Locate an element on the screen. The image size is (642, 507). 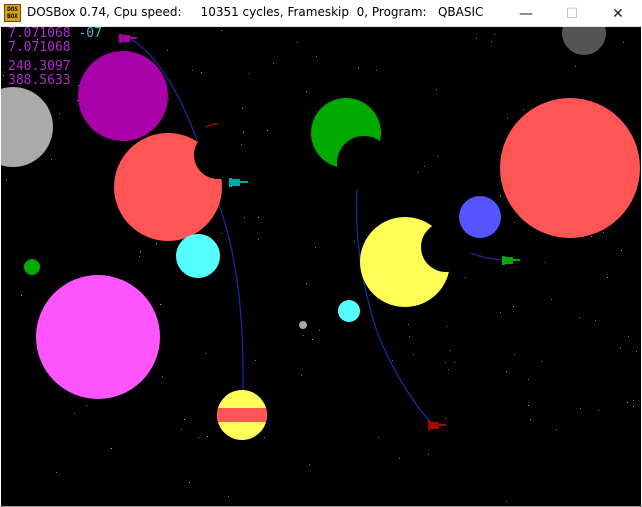
striped-yellow-planet is located at coordinates (242, 415).